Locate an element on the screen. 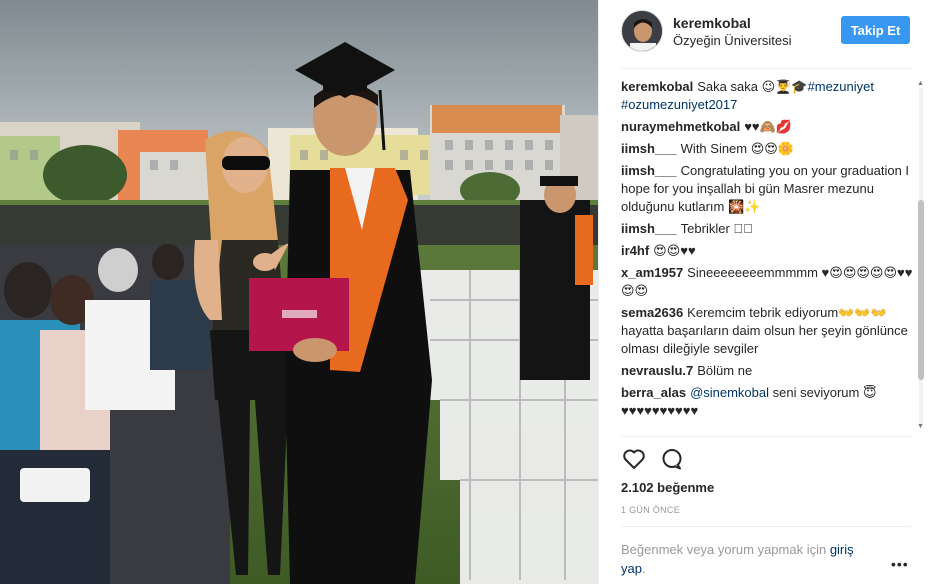 Image resolution: width=928 pixels, height=584 pixels. comment-mention: @sinemkobal is located at coordinates (729, 392).